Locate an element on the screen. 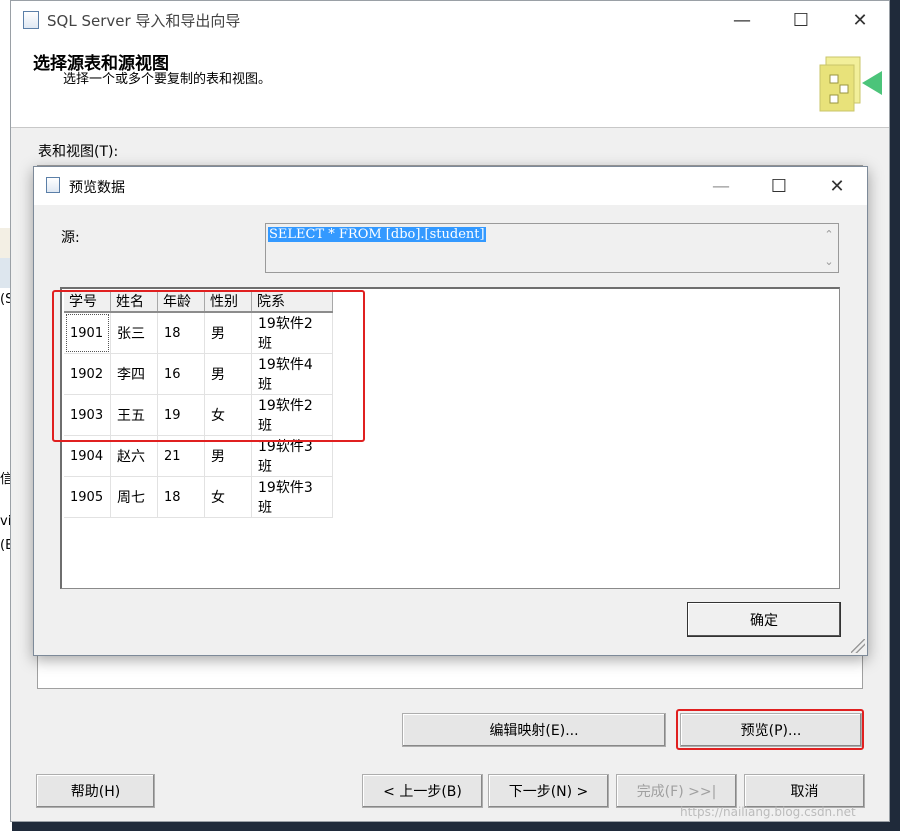 This screenshot has height=831, width=900. sql-scrollbar: ⌃ ⌄ is located at coordinates (829, 248).